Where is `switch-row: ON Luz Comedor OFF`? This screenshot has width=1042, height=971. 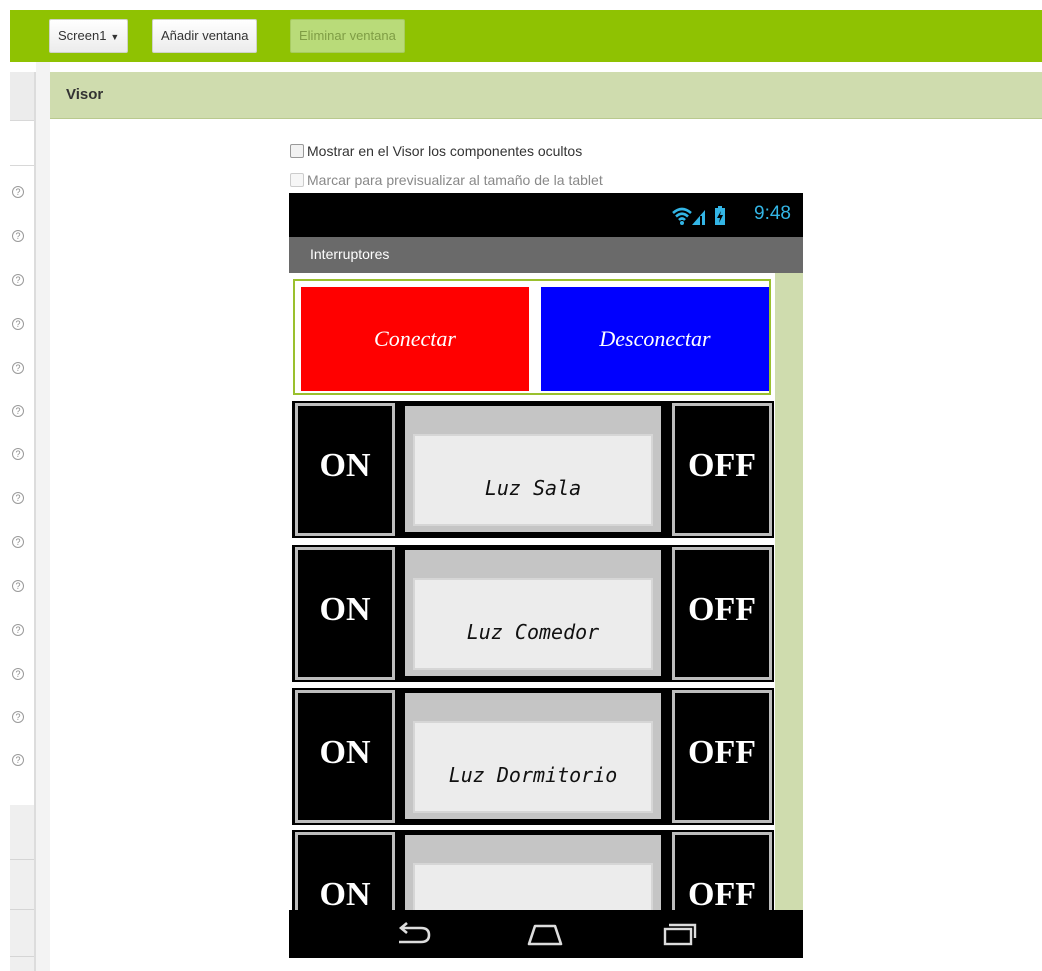
switch-row: ON Luz Comedor OFF is located at coordinates (533, 613).